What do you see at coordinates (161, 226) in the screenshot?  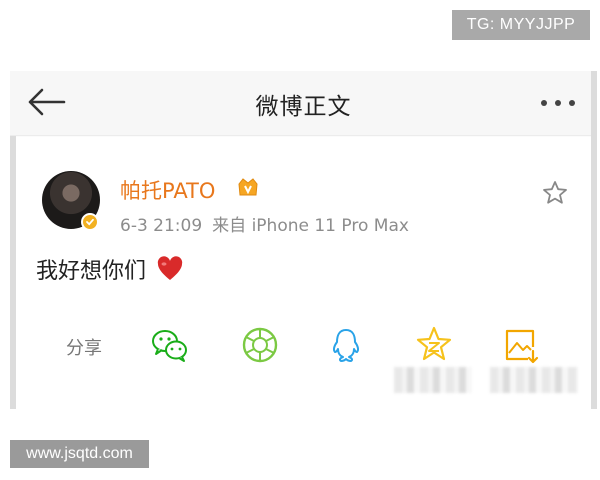 I see `post-date: 6-3 21:09` at bounding box center [161, 226].